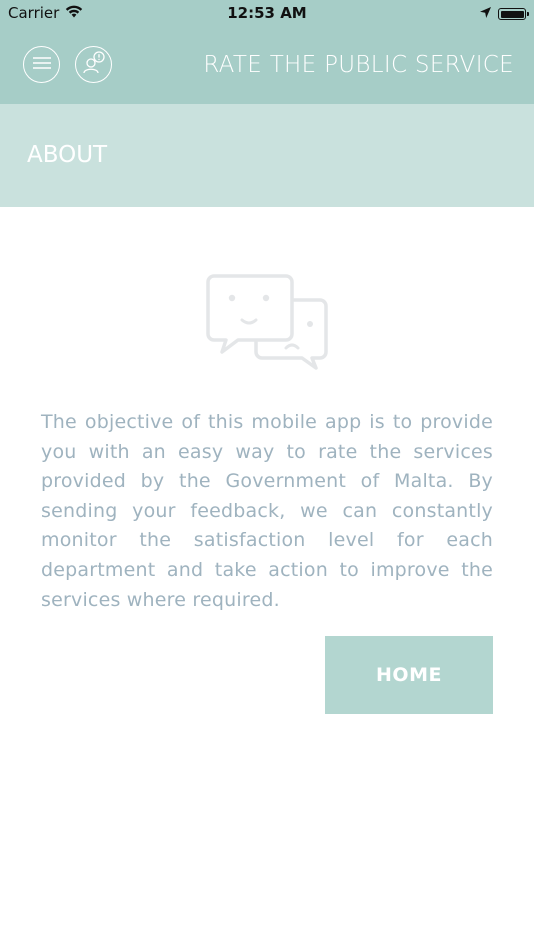 This screenshot has width=534, height=950. What do you see at coordinates (267, 155) in the screenshot?
I see `section-header: ABOUT` at bounding box center [267, 155].